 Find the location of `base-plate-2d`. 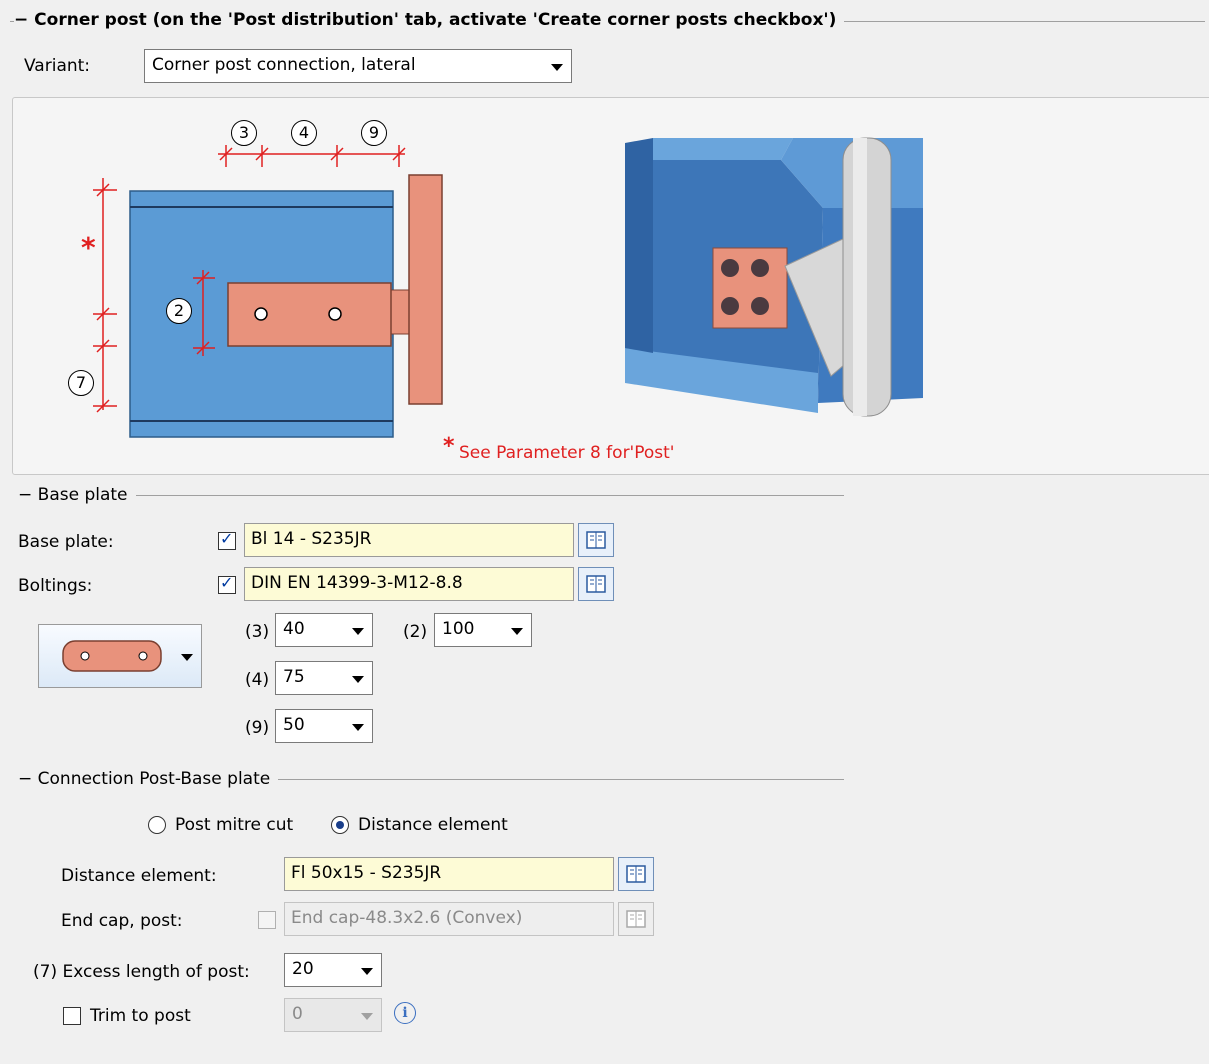

base-plate-2d is located at coordinates (309, 314).